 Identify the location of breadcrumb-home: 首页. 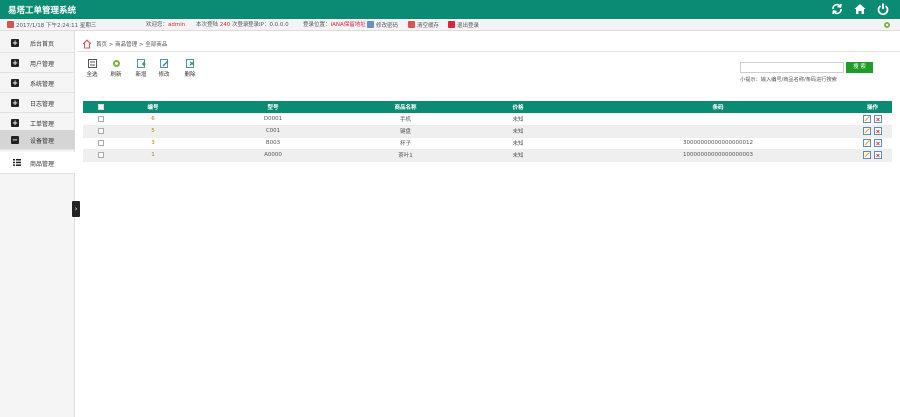
(101, 45).